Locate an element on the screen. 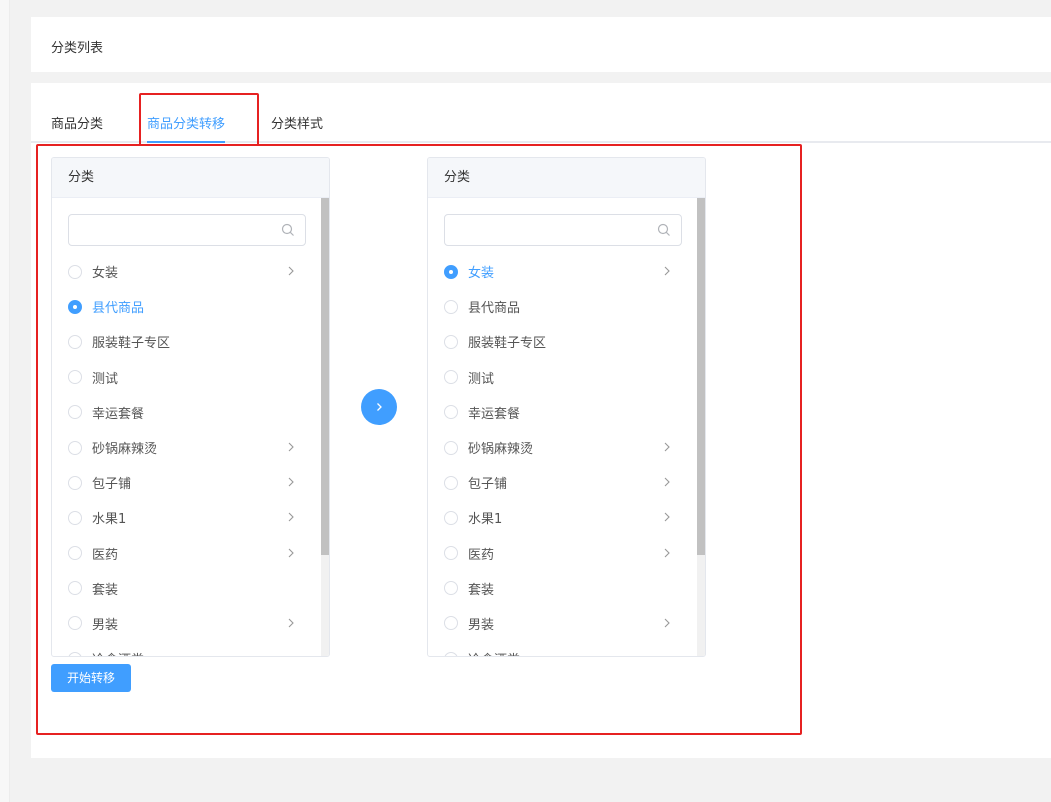 The height and width of the screenshot is (802, 1051). source-panel-title: 分类 is located at coordinates (190, 178).